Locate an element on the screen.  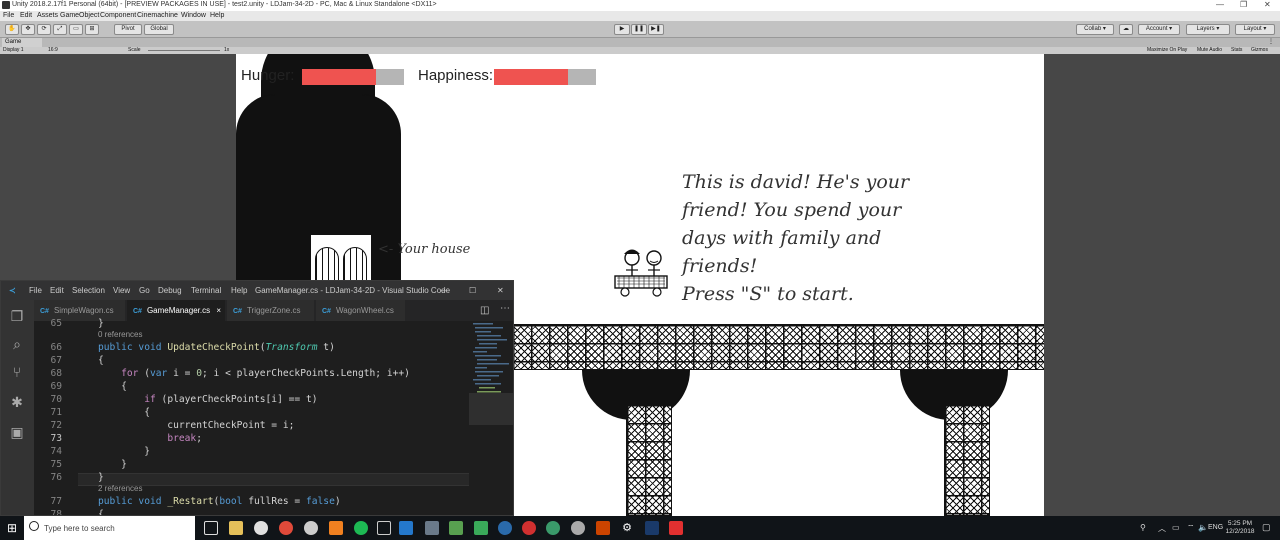
browser-app-icon is located at coordinates (286, 528).